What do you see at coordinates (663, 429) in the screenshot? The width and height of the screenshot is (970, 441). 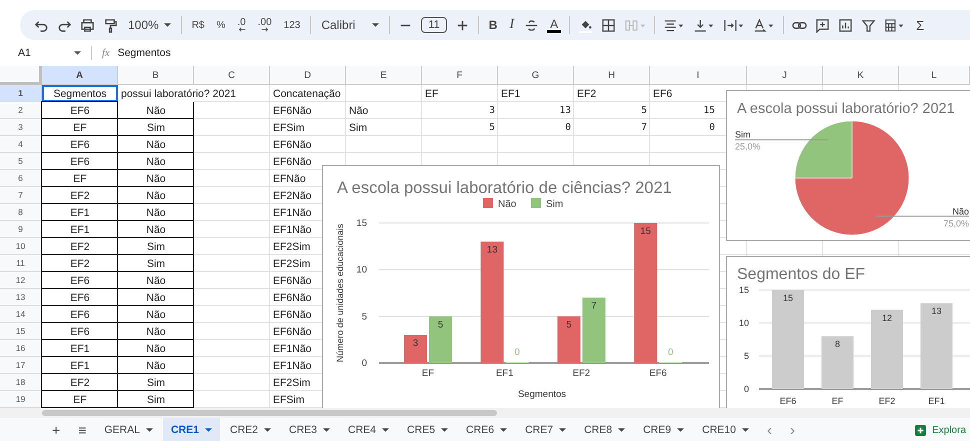 I see `sheet-tab: CRE9` at bounding box center [663, 429].